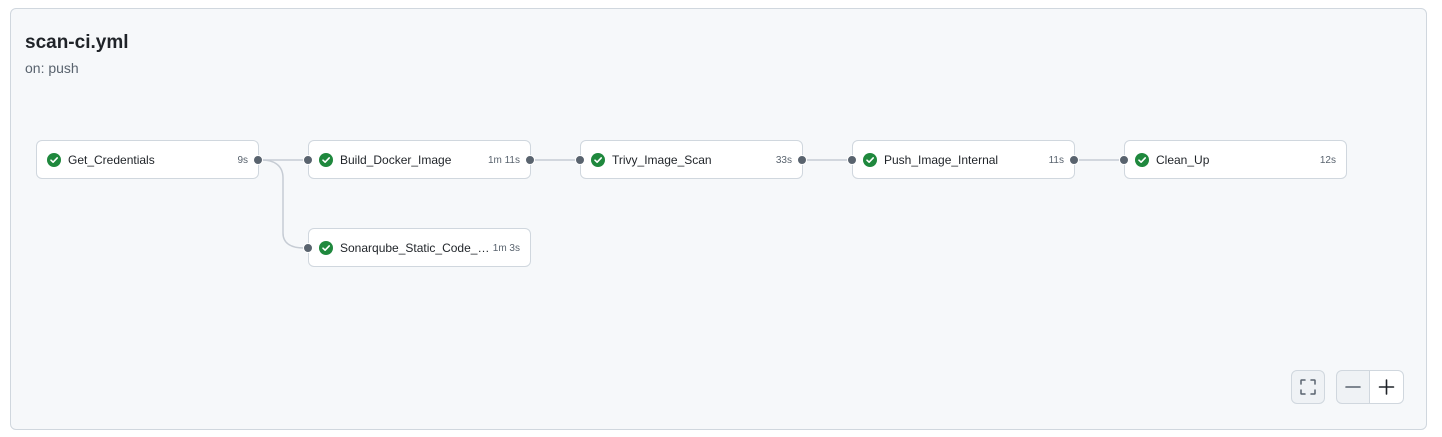  I want to click on zoom-out-button, so click(1353, 387).